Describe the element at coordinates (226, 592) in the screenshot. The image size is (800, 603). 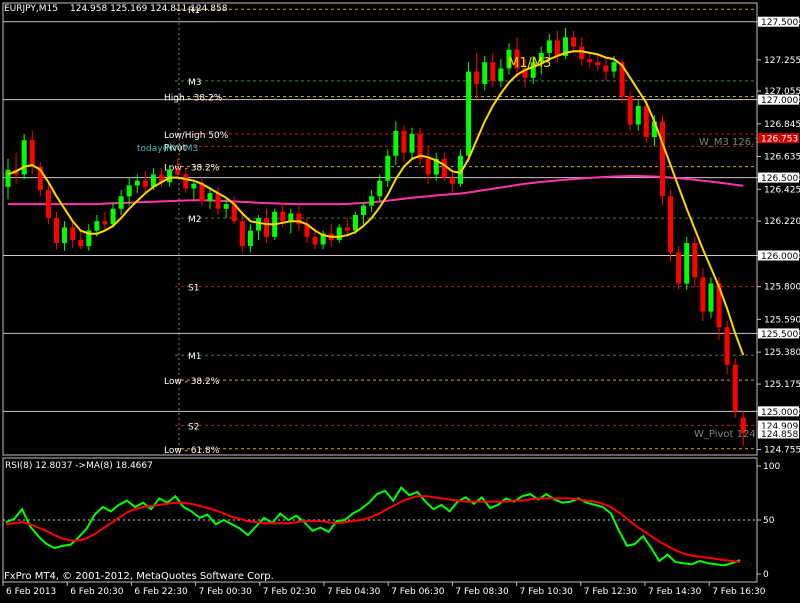
I see `time-axis-label: 7 Feb 00:30` at that location.